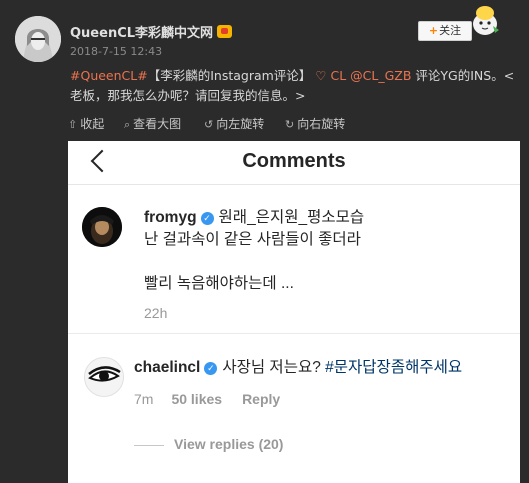 The height and width of the screenshot is (483, 529). Describe the element at coordinates (240, 124) in the screenshot. I see `rotate-left-label: 向左旋转` at that location.